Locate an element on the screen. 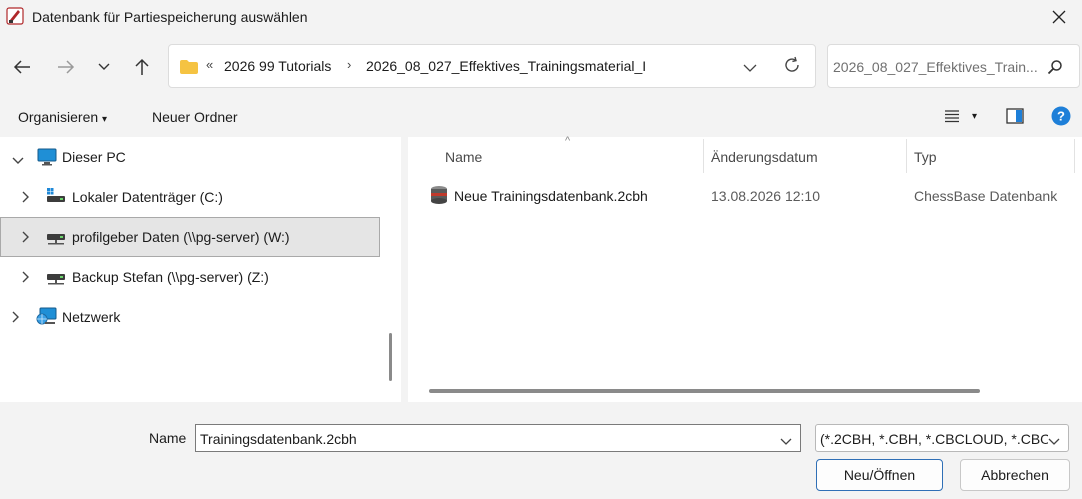 Image resolution: width=1082 pixels, height=499 pixels. organize-button: Organisieren ▾ is located at coordinates (62, 117).